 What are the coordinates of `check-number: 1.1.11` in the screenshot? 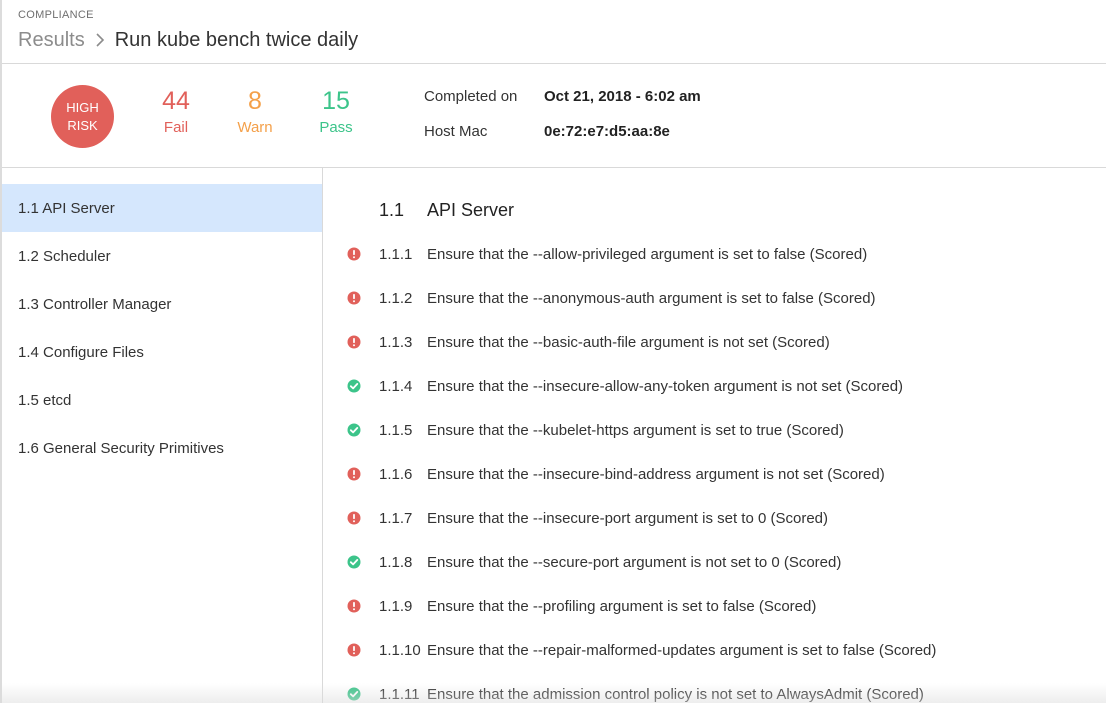 It's located at (399, 694).